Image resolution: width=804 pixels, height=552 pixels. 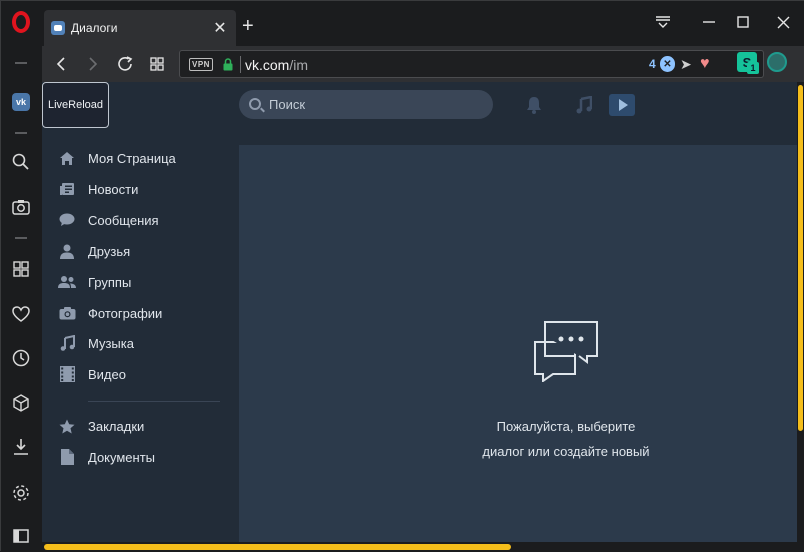 What do you see at coordinates (21, 102) in the screenshot?
I see `vk-shortcut-icon: vk` at bounding box center [21, 102].